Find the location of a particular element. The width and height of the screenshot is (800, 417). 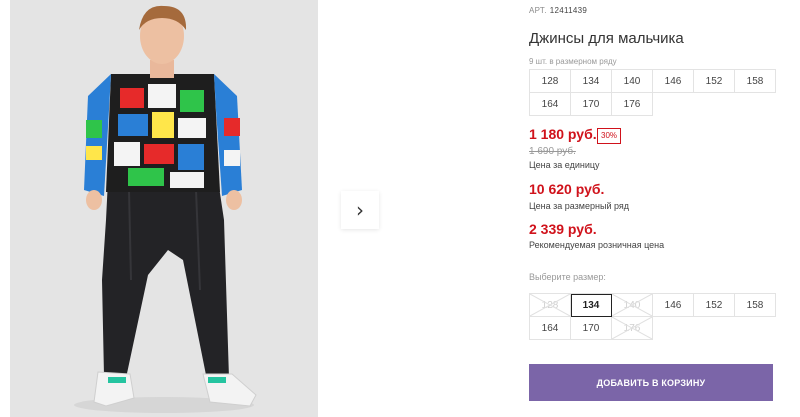

sku-value: 12411439 is located at coordinates (568, 10).